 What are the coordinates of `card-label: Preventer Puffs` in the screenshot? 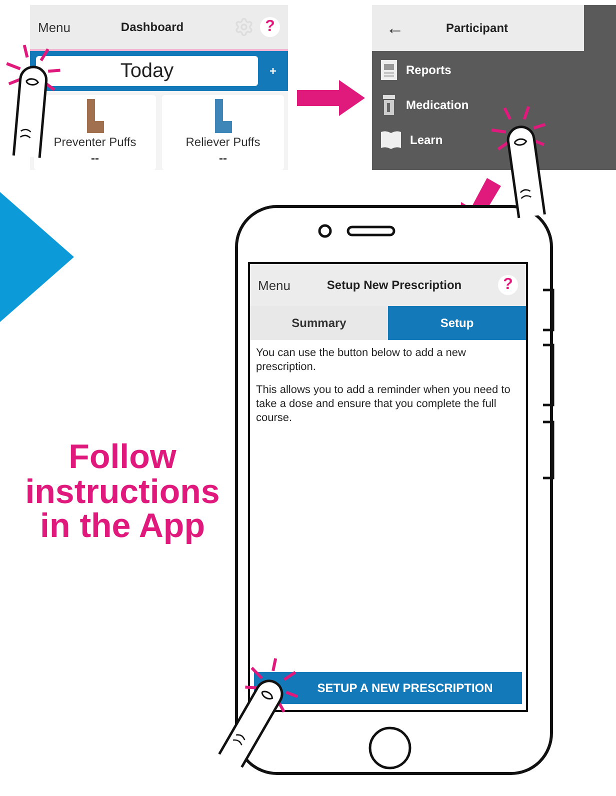 It's located at (95, 142).